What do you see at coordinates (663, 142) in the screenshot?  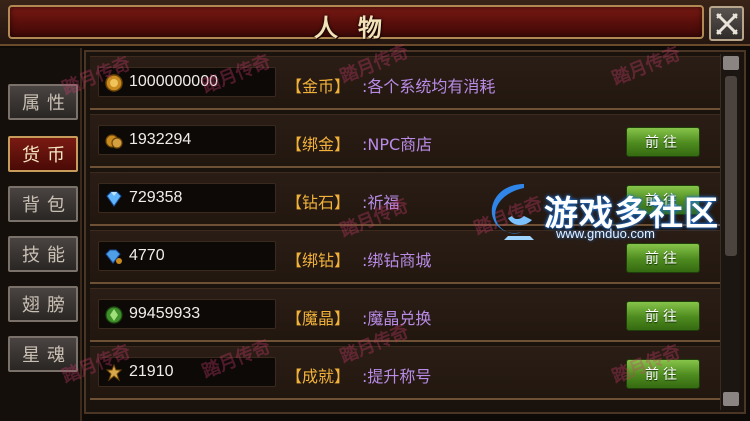 I see `go-button-bound-gold: 前往` at bounding box center [663, 142].